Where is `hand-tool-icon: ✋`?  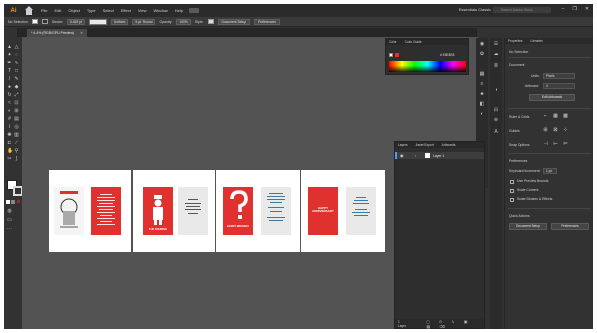 hand-tool-icon: ✋ is located at coordinates (10, 151).